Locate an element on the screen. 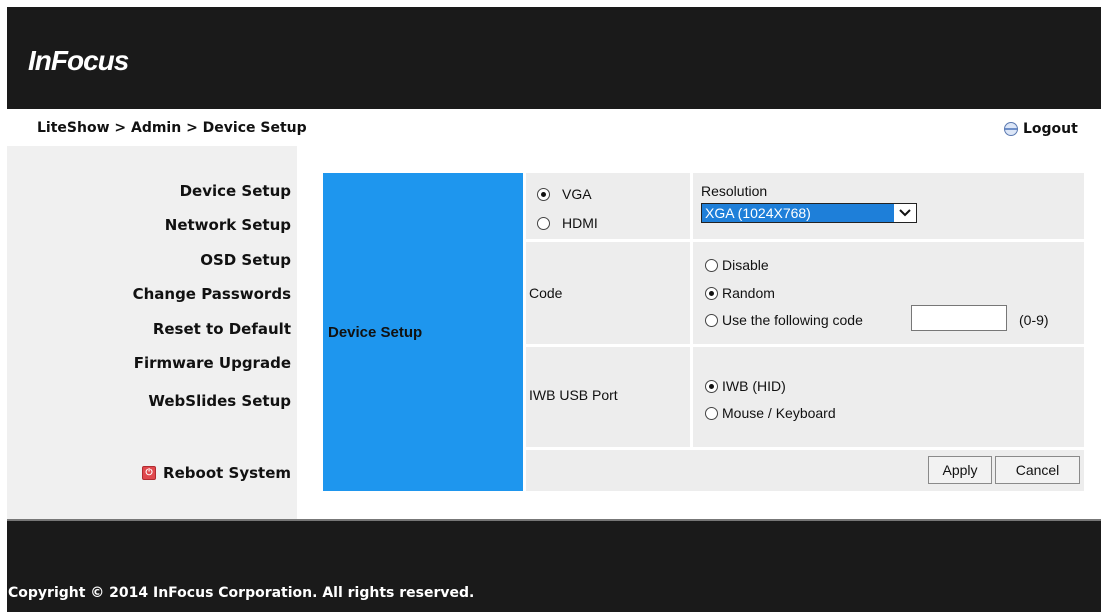 This screenshot has width=1101, height=612. video-option-hdmi: HDMI is located at coordinates (567, 223).